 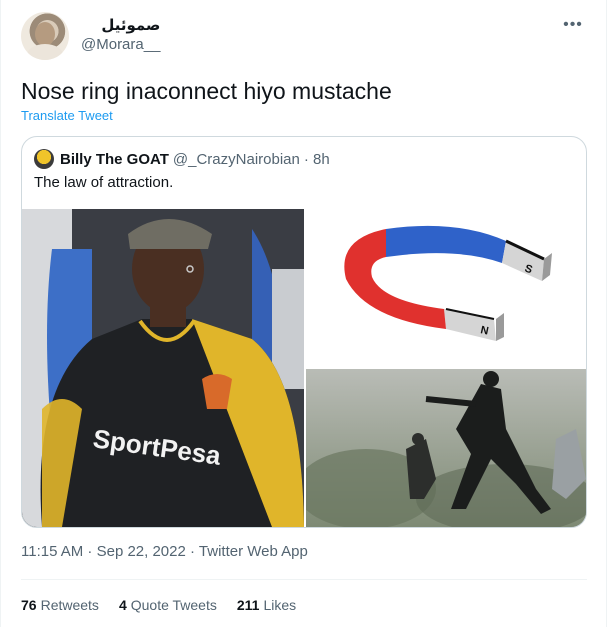 What do you see at coordinates (29, 605) in the screenshot?
I see `retweets-count: 76` at bounding box center [29, 605].